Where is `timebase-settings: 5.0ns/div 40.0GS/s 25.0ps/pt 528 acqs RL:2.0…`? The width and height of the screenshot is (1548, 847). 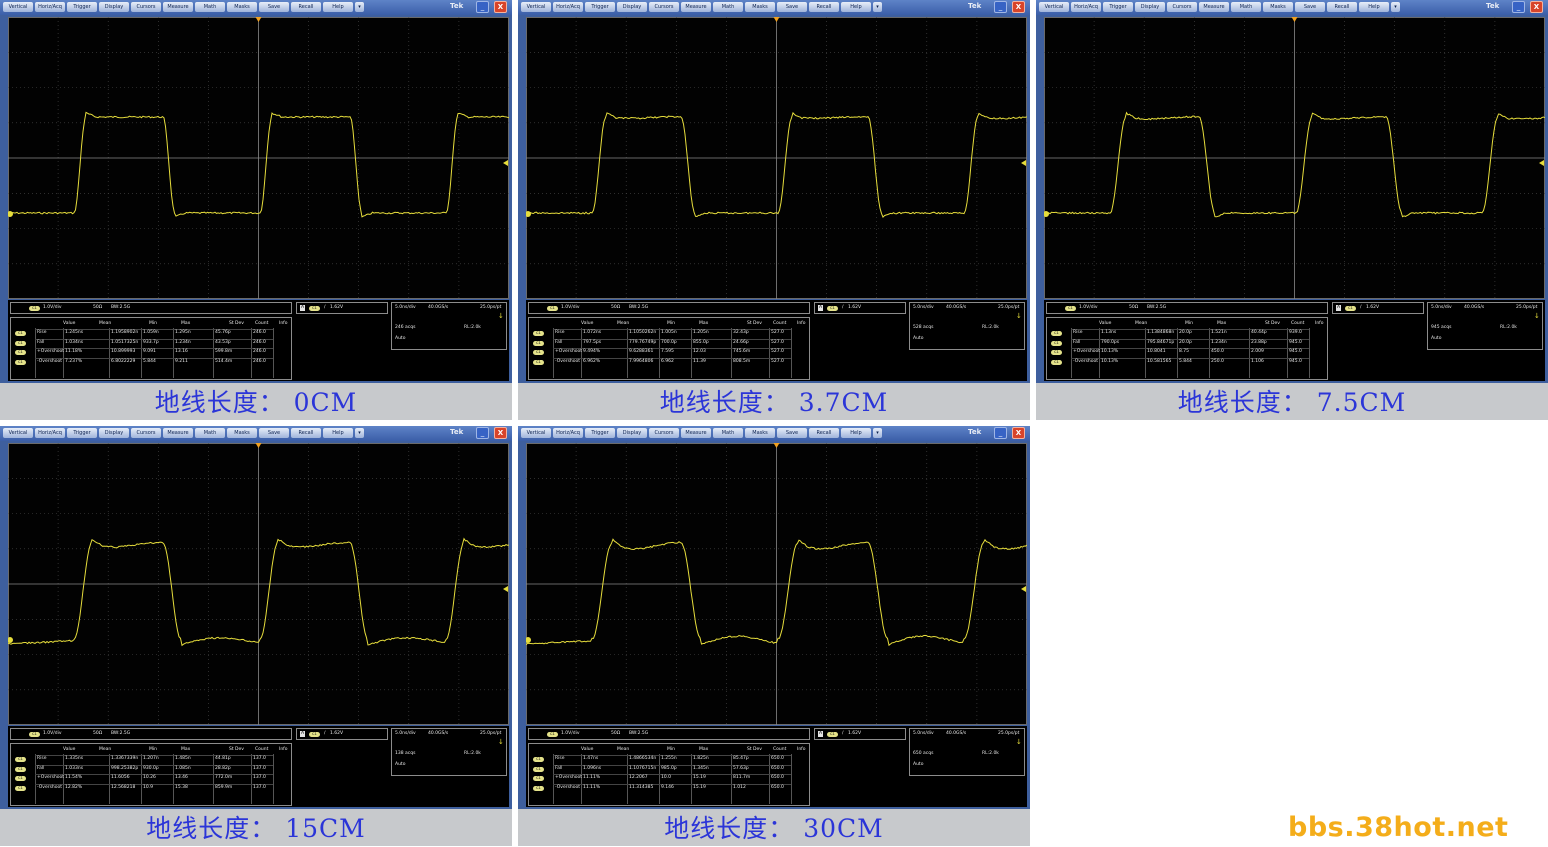
timebase-settings: 5.0ns/div 40.0GS/s 25.0ps/pt 528 acqs RL:2.0… is located at coordinates (967, 326).